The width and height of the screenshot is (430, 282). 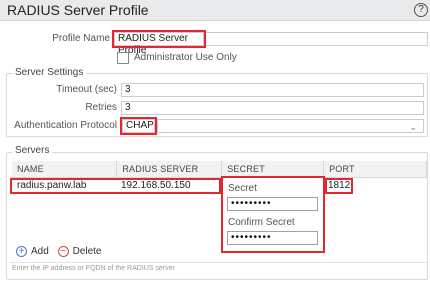 What do you see at coordinates (40, 251) in the screenshot?
I see `add-button-label: Add` at bounding box center [40, 251].